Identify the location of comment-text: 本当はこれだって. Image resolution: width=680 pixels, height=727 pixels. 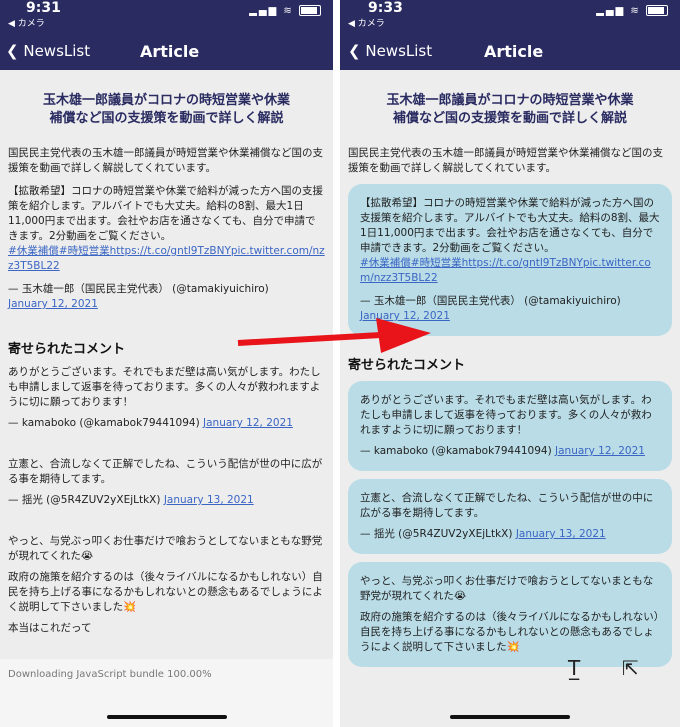
(50, 628).